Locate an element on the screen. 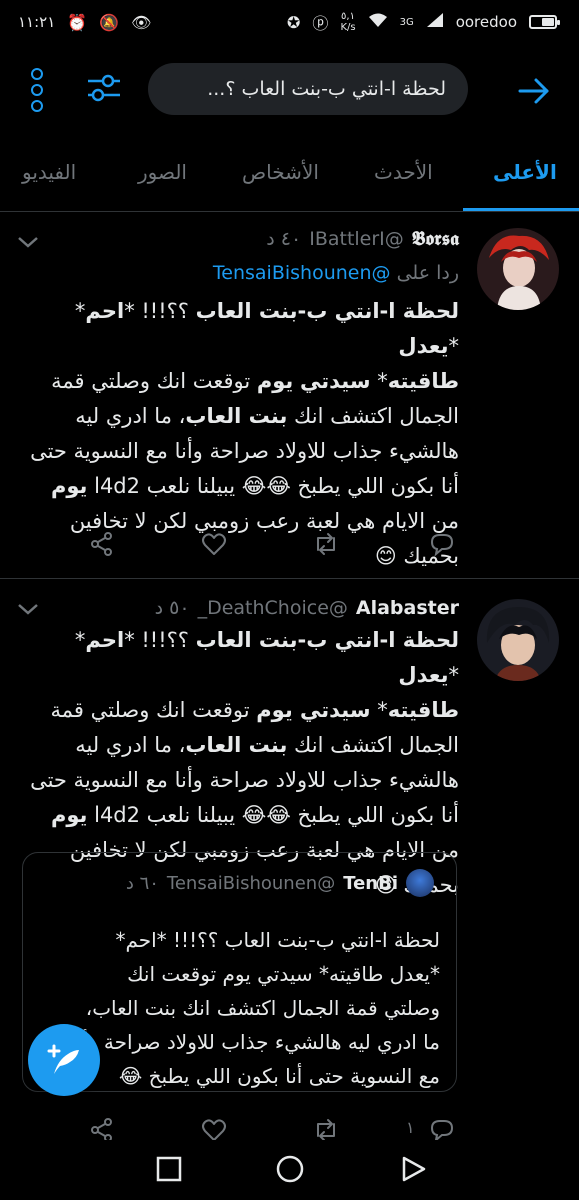  pinterest-icon: ⓟ is located at coordinates (320, 23).